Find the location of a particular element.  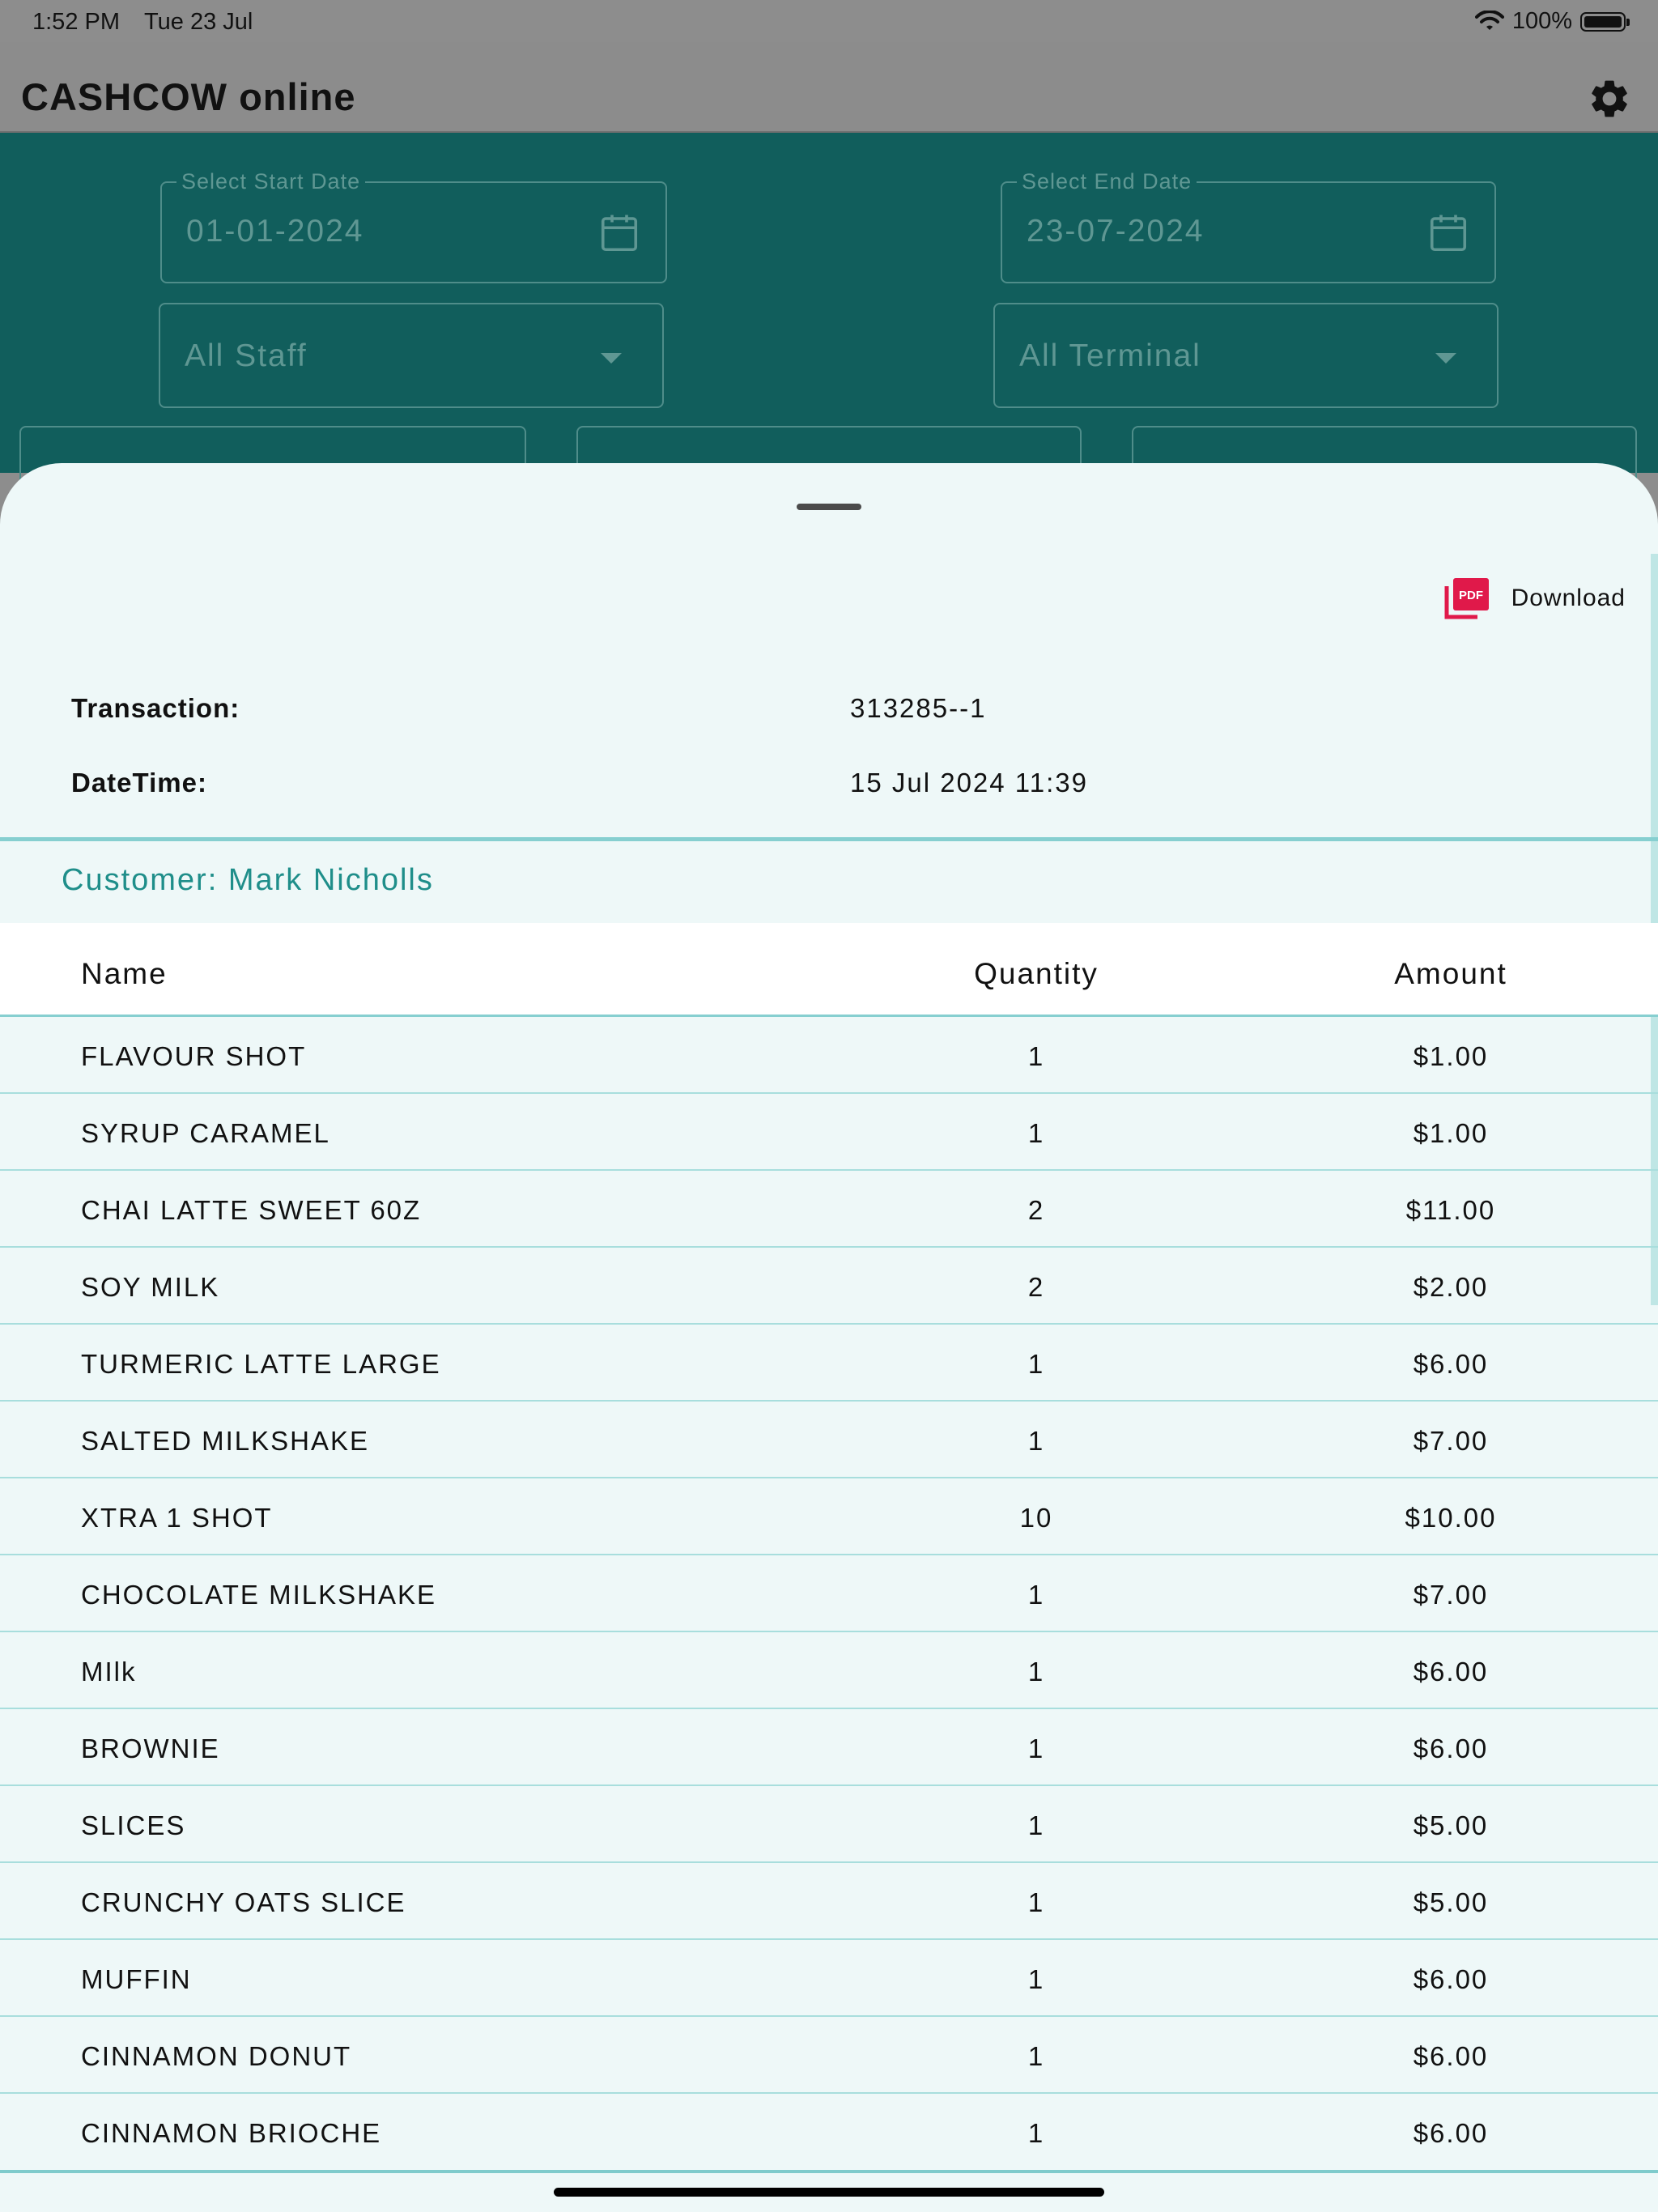

table-row: BROWNIE 1 $6.00 is located at coordinates (829, 1747).